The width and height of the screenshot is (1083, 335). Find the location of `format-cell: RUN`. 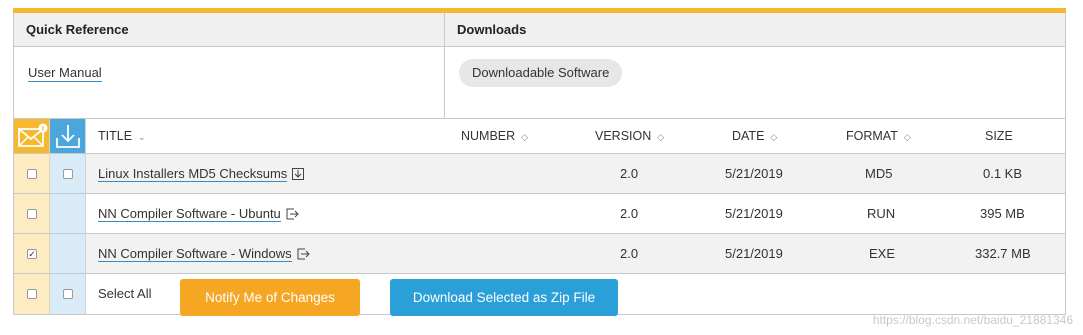

format-cell: RUN is located at coordinates (881, 213).